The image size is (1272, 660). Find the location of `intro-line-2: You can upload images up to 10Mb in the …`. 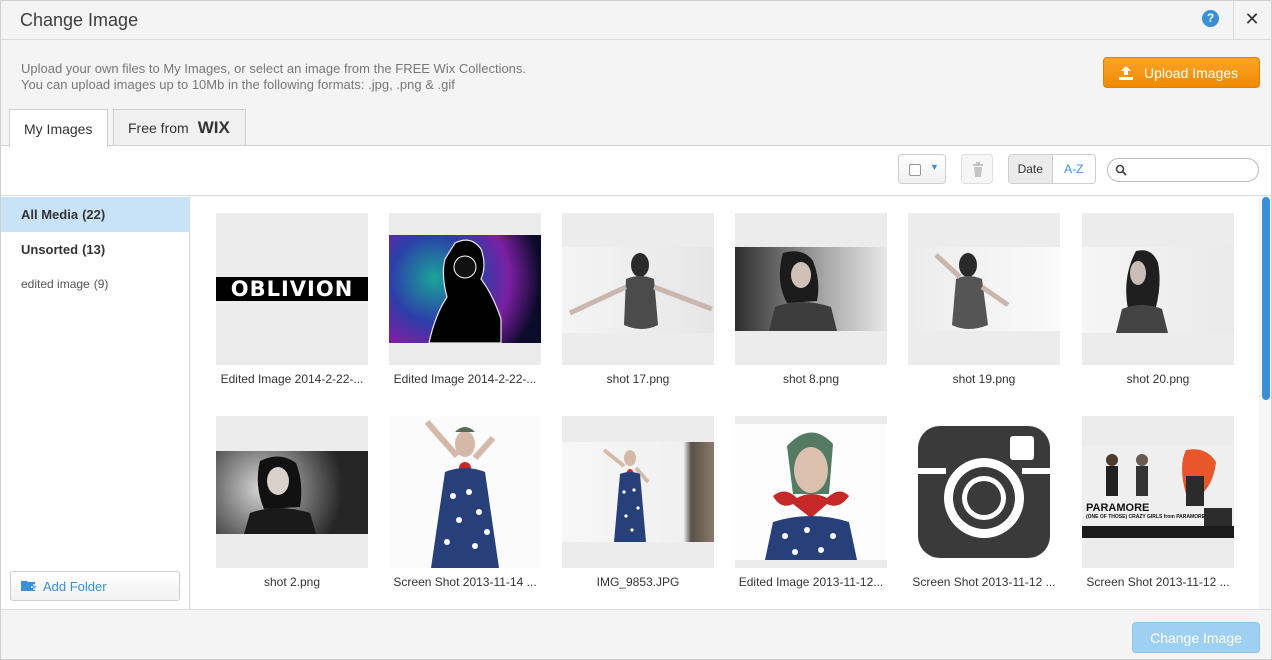

intro-line-2: You can upload images up to 10Mb in the … is located at coordinates (238, 84).